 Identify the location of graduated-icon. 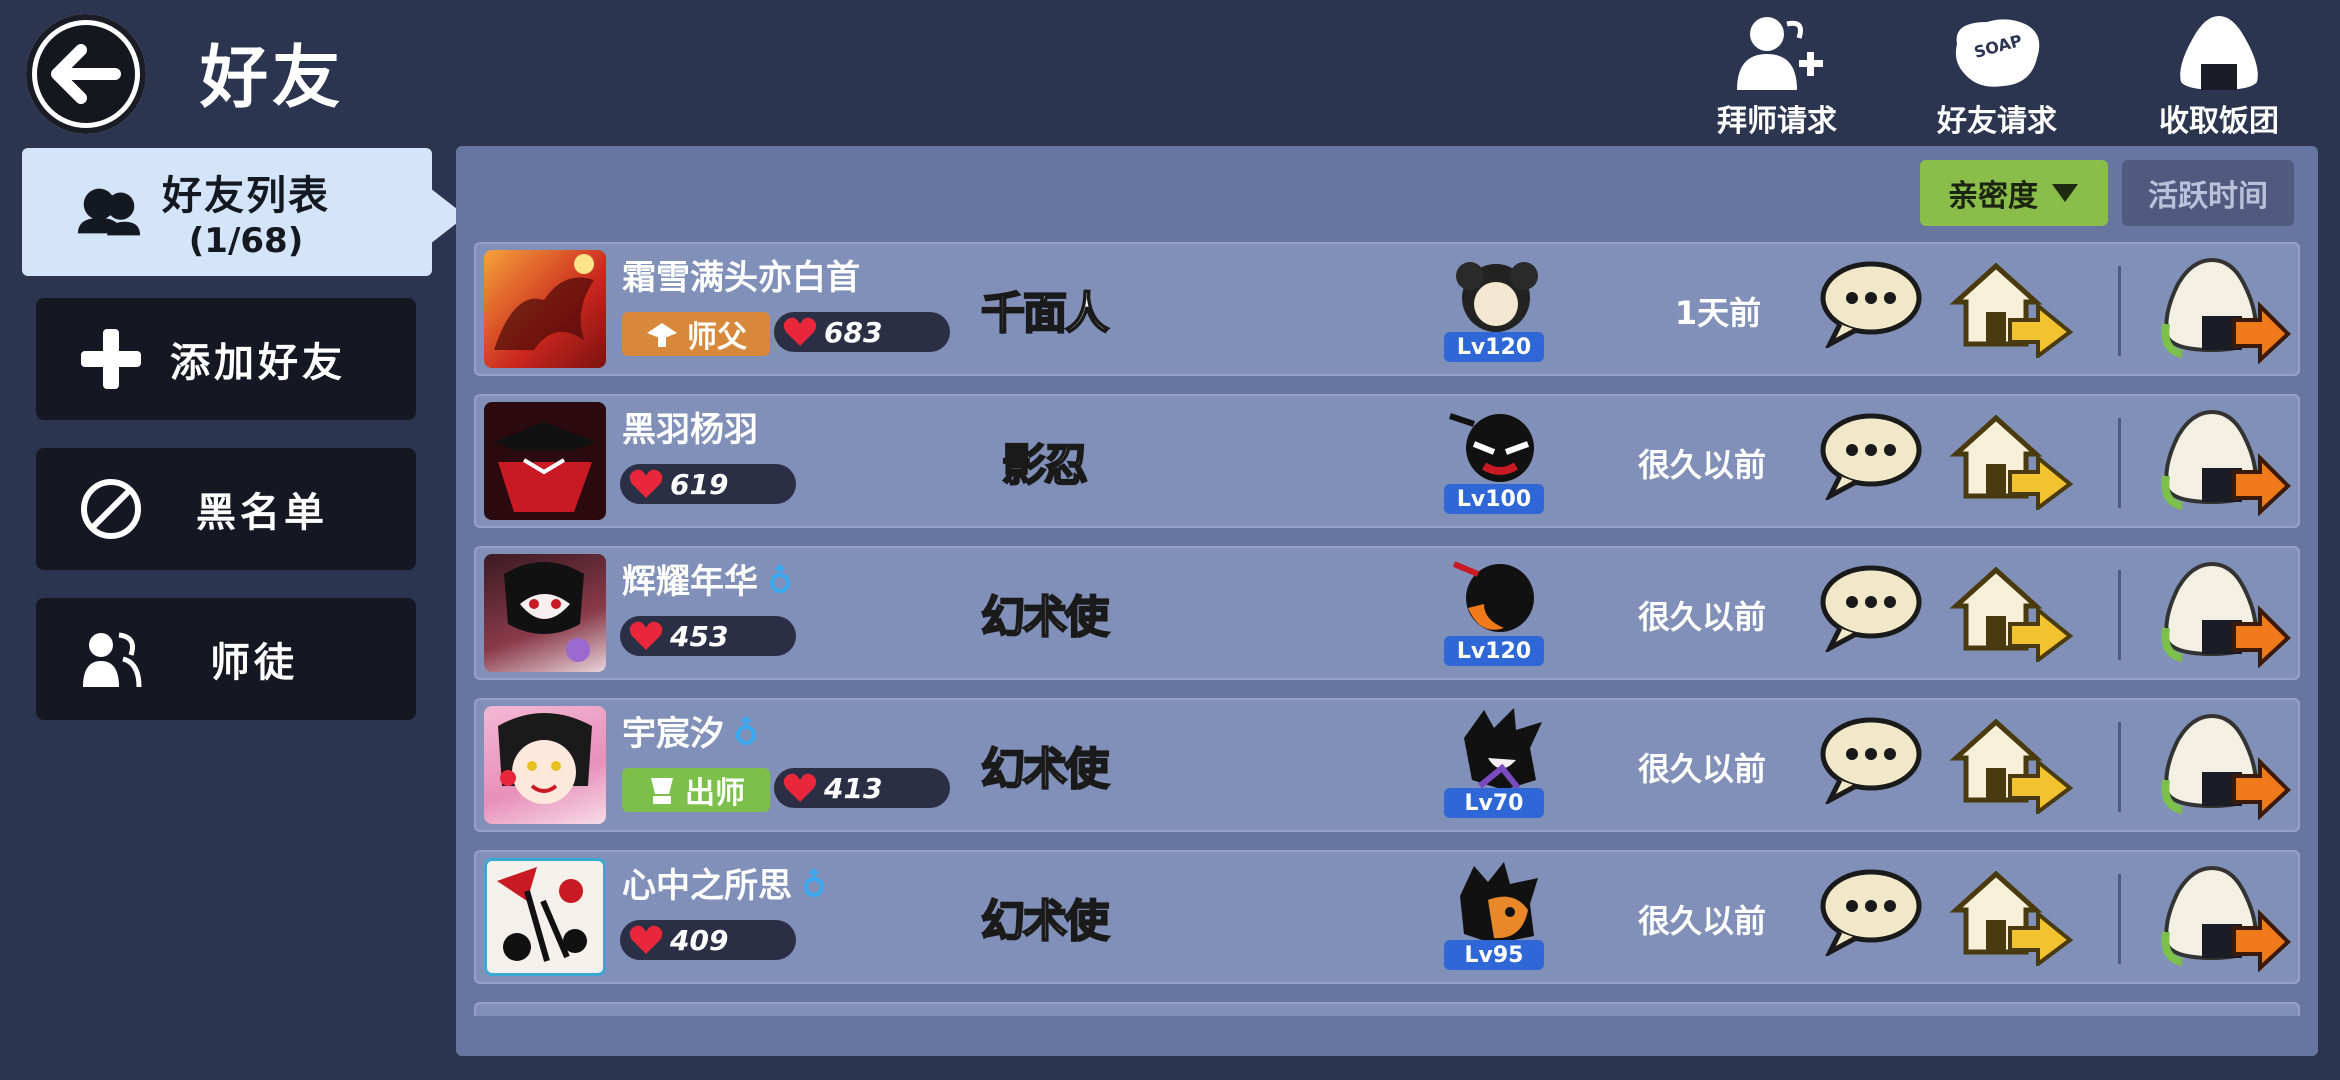
(662, 791).